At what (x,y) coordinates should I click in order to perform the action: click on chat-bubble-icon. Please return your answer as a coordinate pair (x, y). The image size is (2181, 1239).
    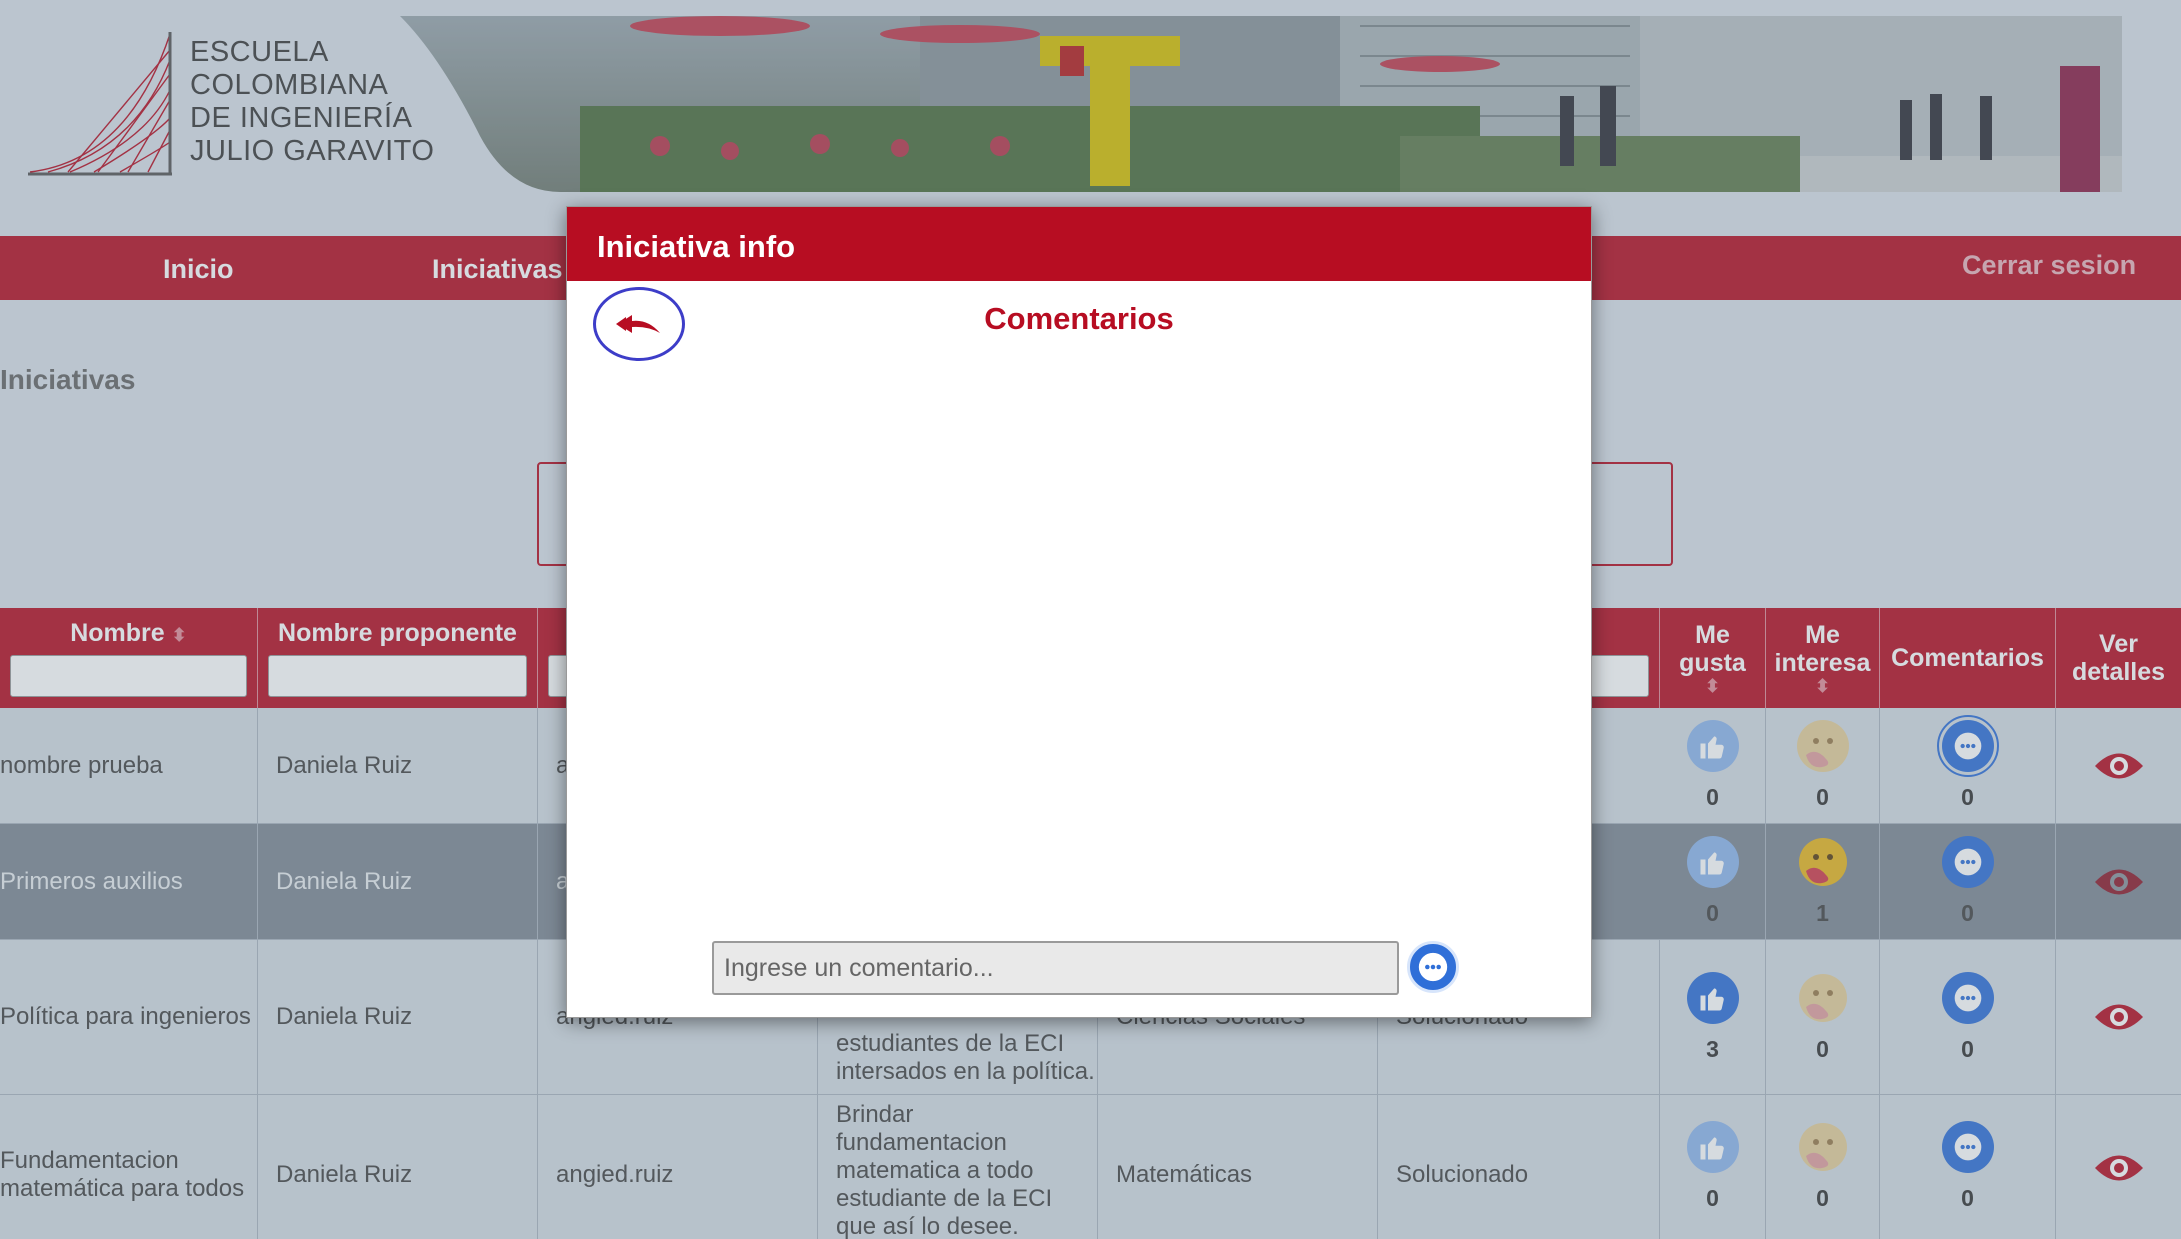
    Looking at the image, I should click on (1433, 967).